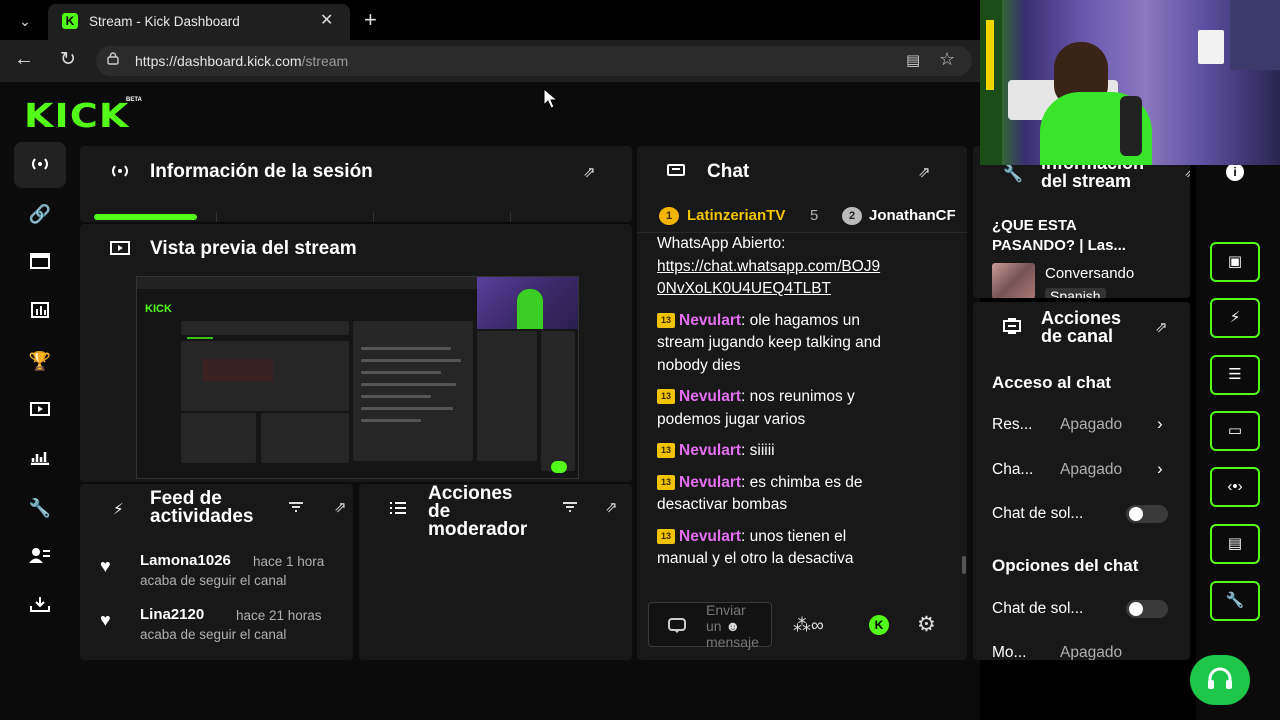 The image size is (1280, 720). What do you see at coordinates (1235, 601) in the screenshot?
I see `quick-wrench-icon: 🔧` at bounding box center [1235, 601].